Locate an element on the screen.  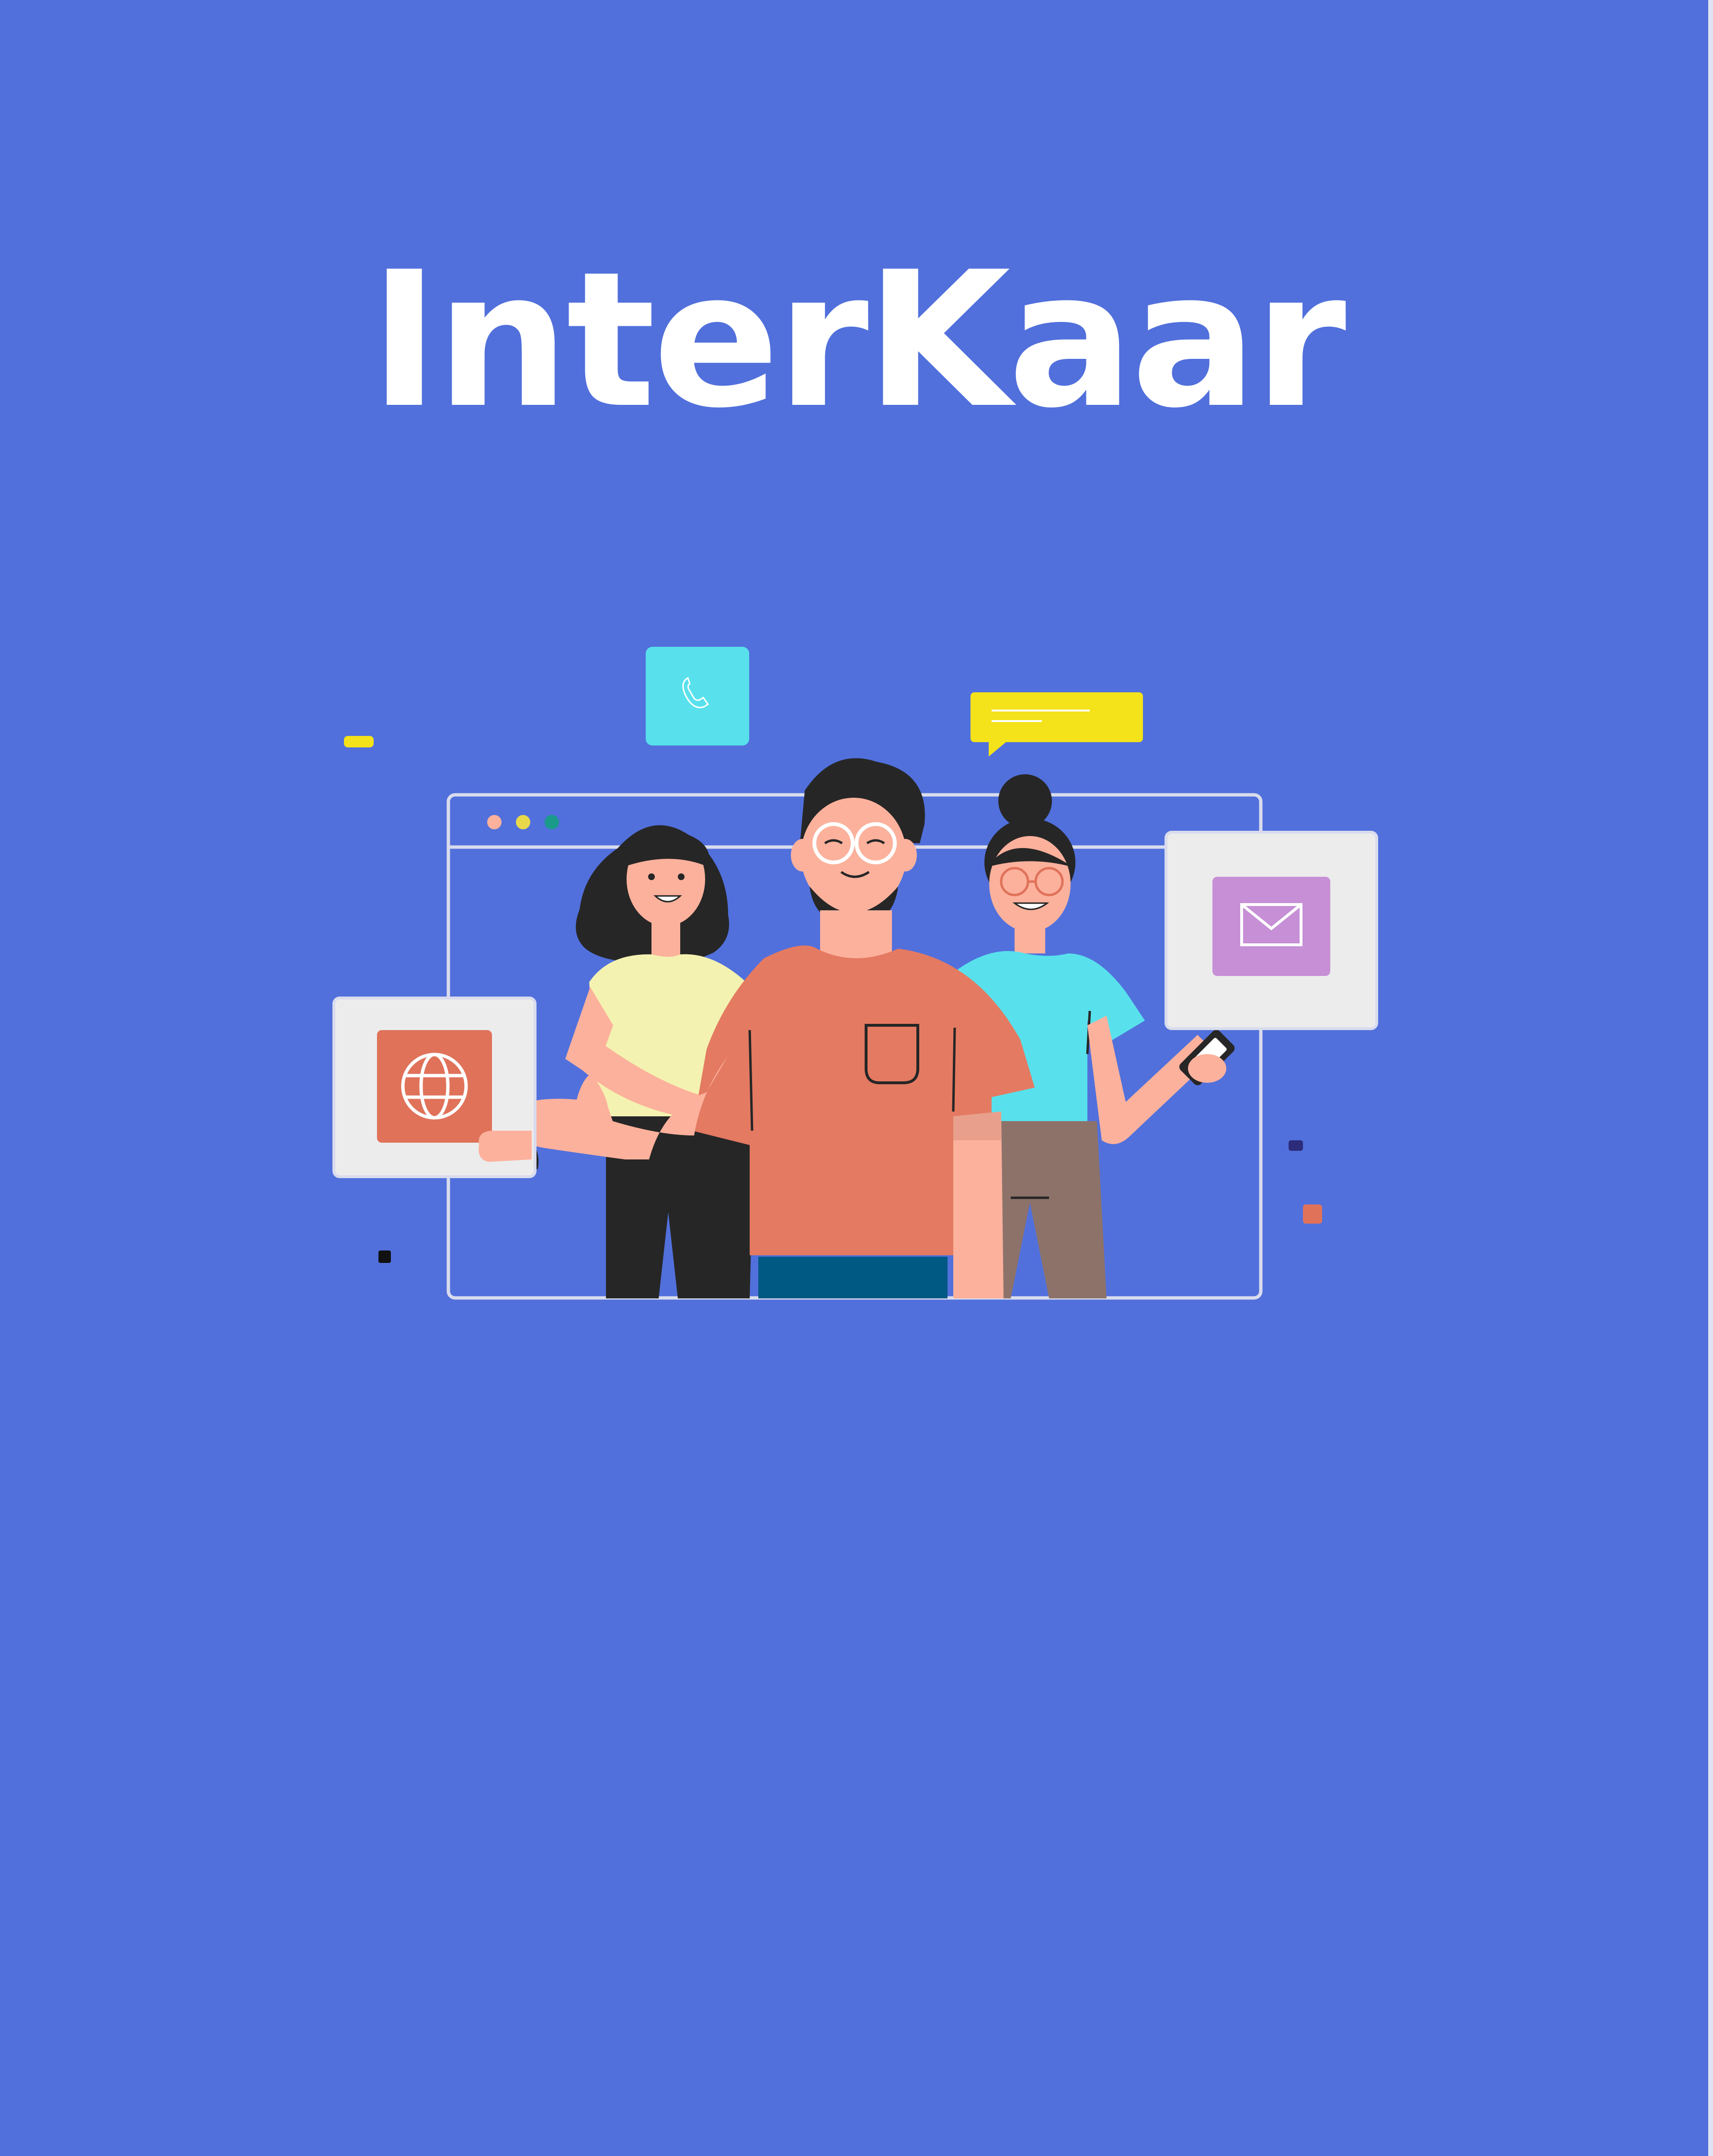
window-dot-pink is located at coordinates (494, 822).